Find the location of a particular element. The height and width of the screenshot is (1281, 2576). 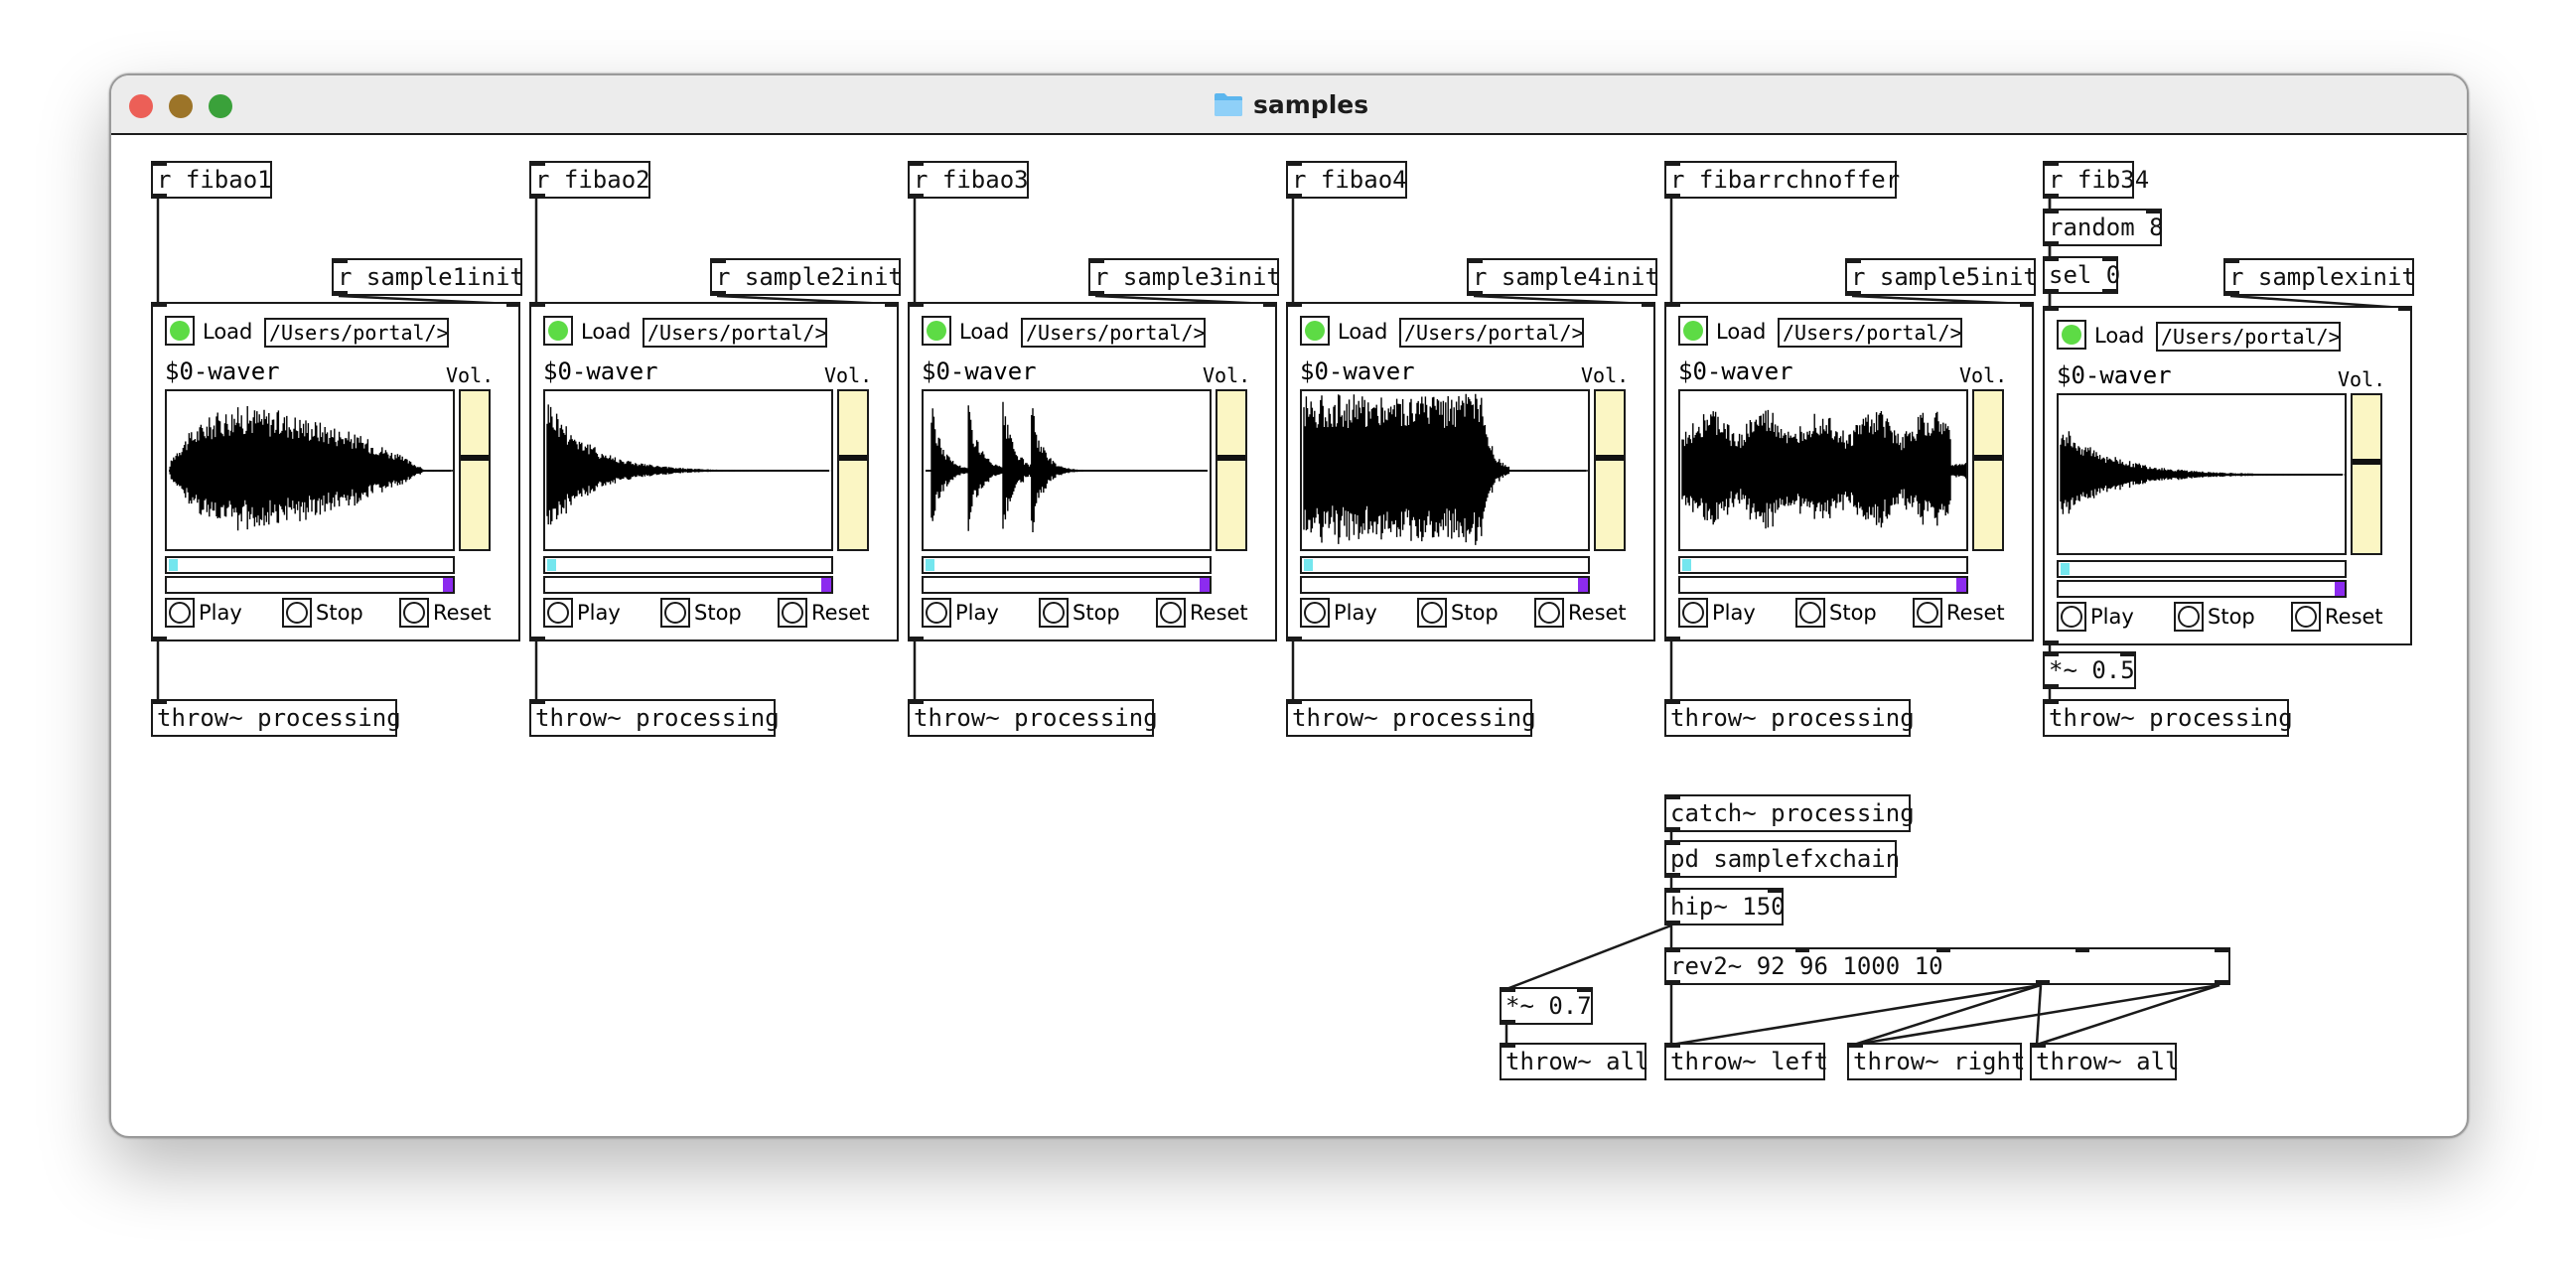

throw-left-object: throw~ left is located at coordinates (1746, 1061).